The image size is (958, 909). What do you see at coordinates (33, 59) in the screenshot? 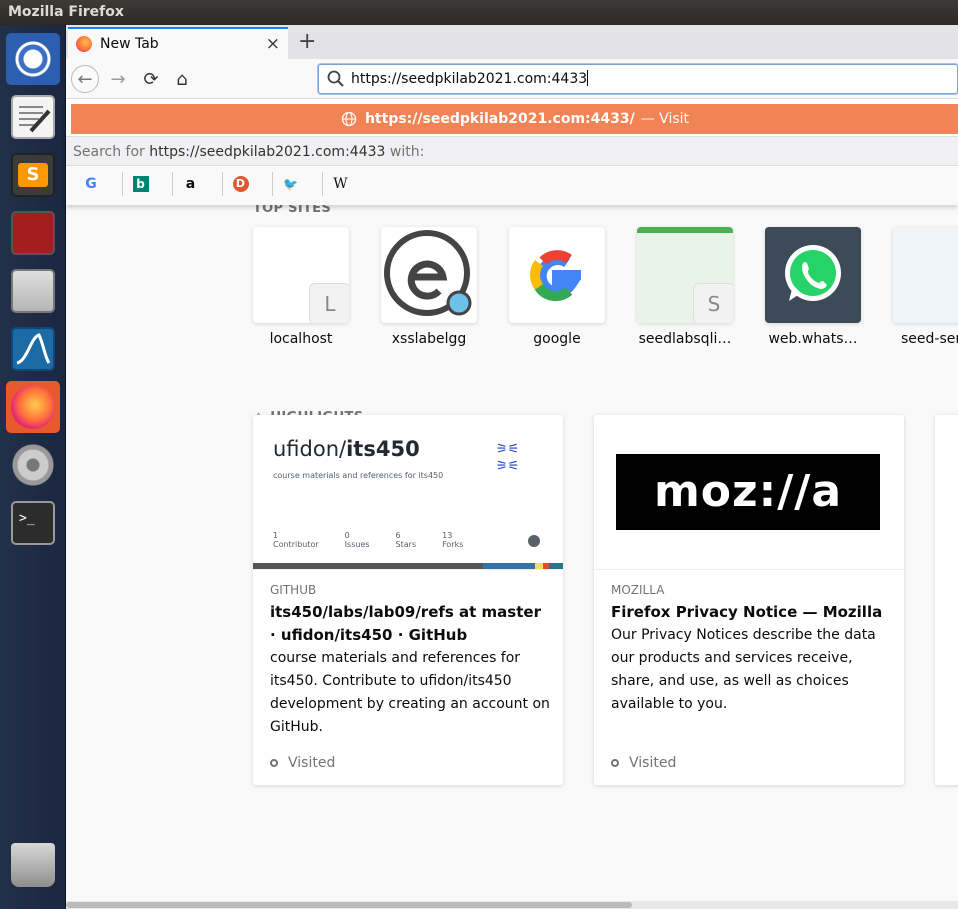
I see `dash-home-button` at bounding box center [33, 59].